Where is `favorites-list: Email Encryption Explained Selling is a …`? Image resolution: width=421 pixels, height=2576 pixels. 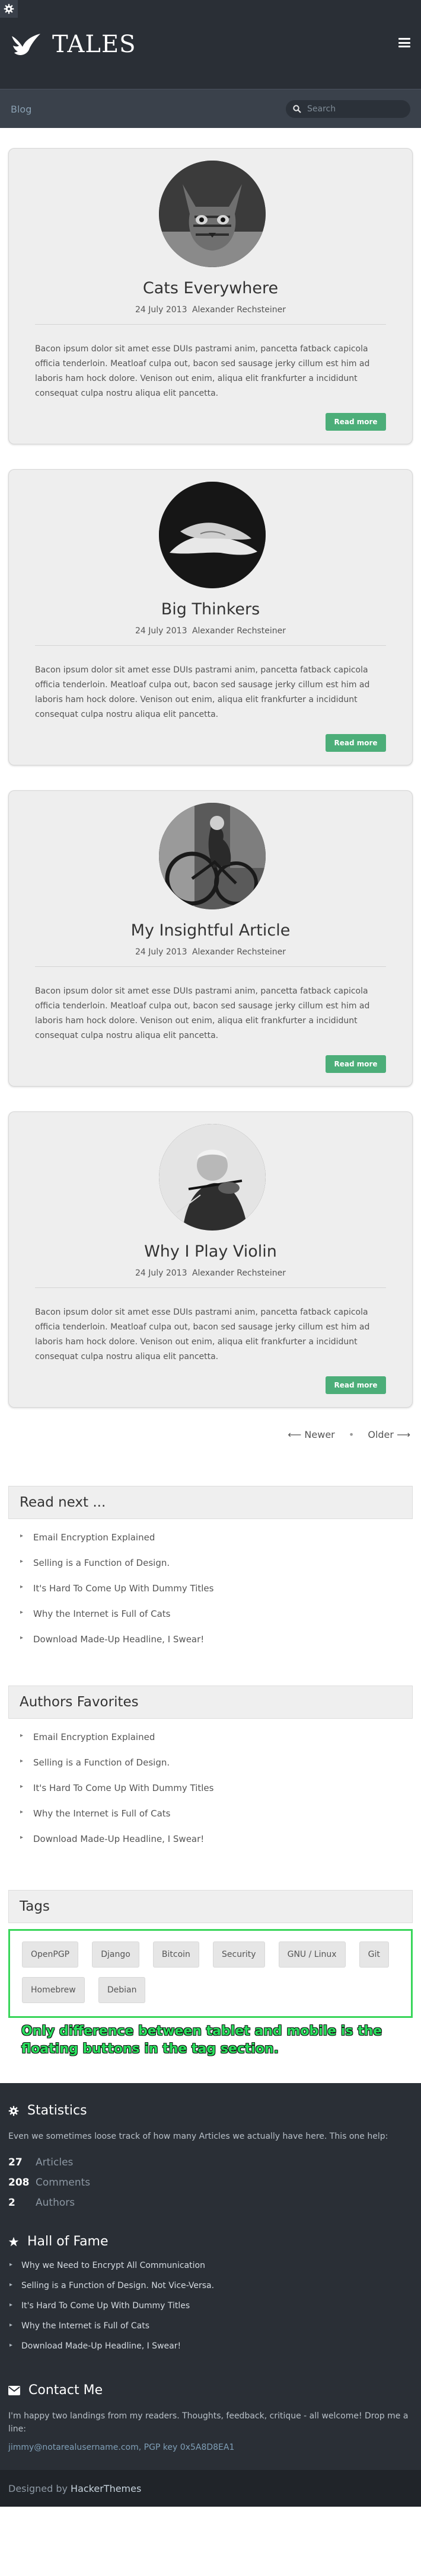 favorites-list: Email Encryption Explained Selling is a … is located at coordinates (210, 1789).